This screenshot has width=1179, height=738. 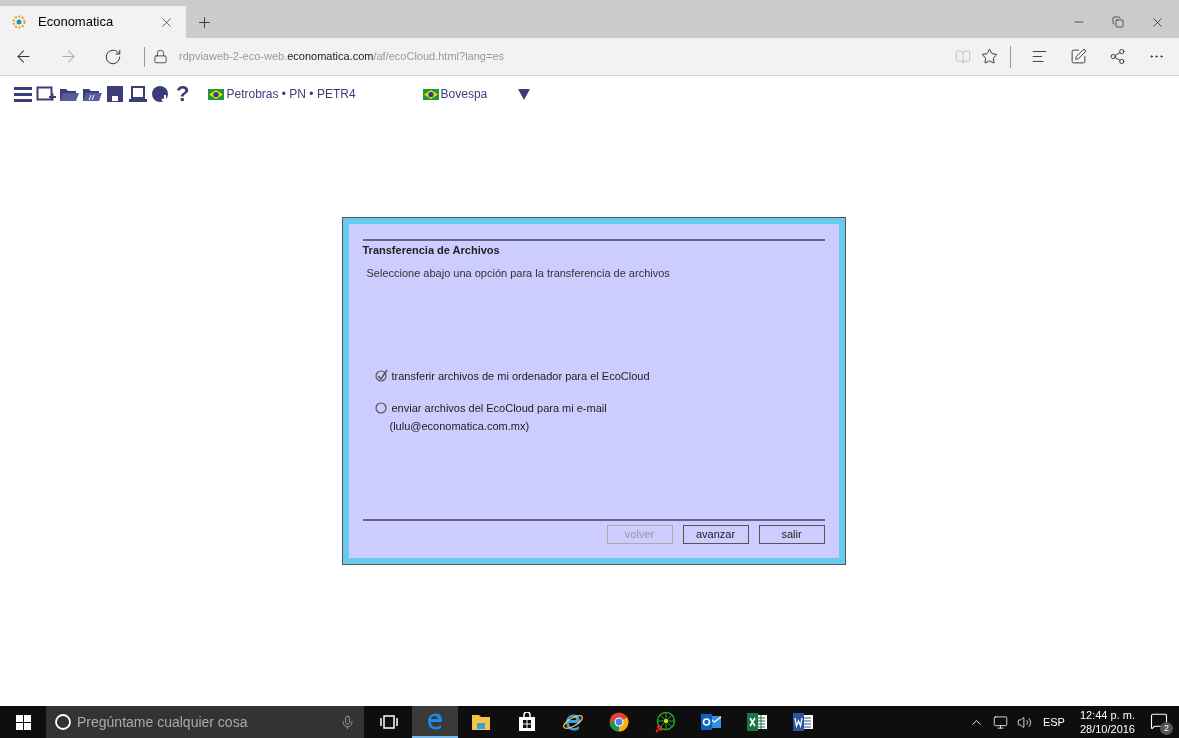 I want to click on notification-count: 2, so click(x=1166, y=728).